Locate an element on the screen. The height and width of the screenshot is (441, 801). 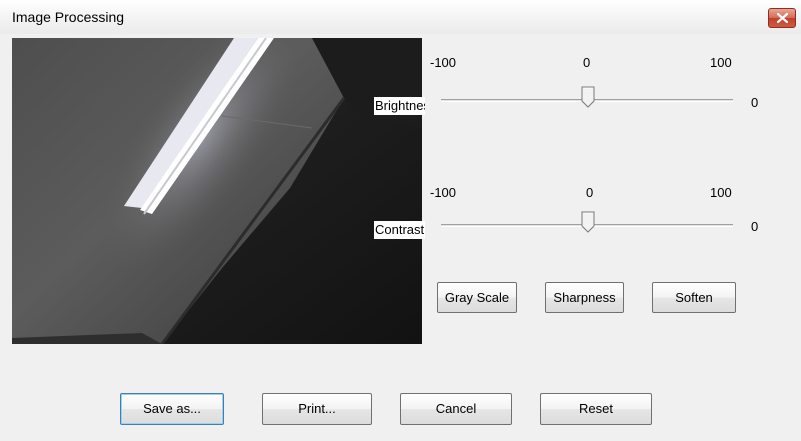
title-bar: Image Processing is located at coordinates (400, 17).